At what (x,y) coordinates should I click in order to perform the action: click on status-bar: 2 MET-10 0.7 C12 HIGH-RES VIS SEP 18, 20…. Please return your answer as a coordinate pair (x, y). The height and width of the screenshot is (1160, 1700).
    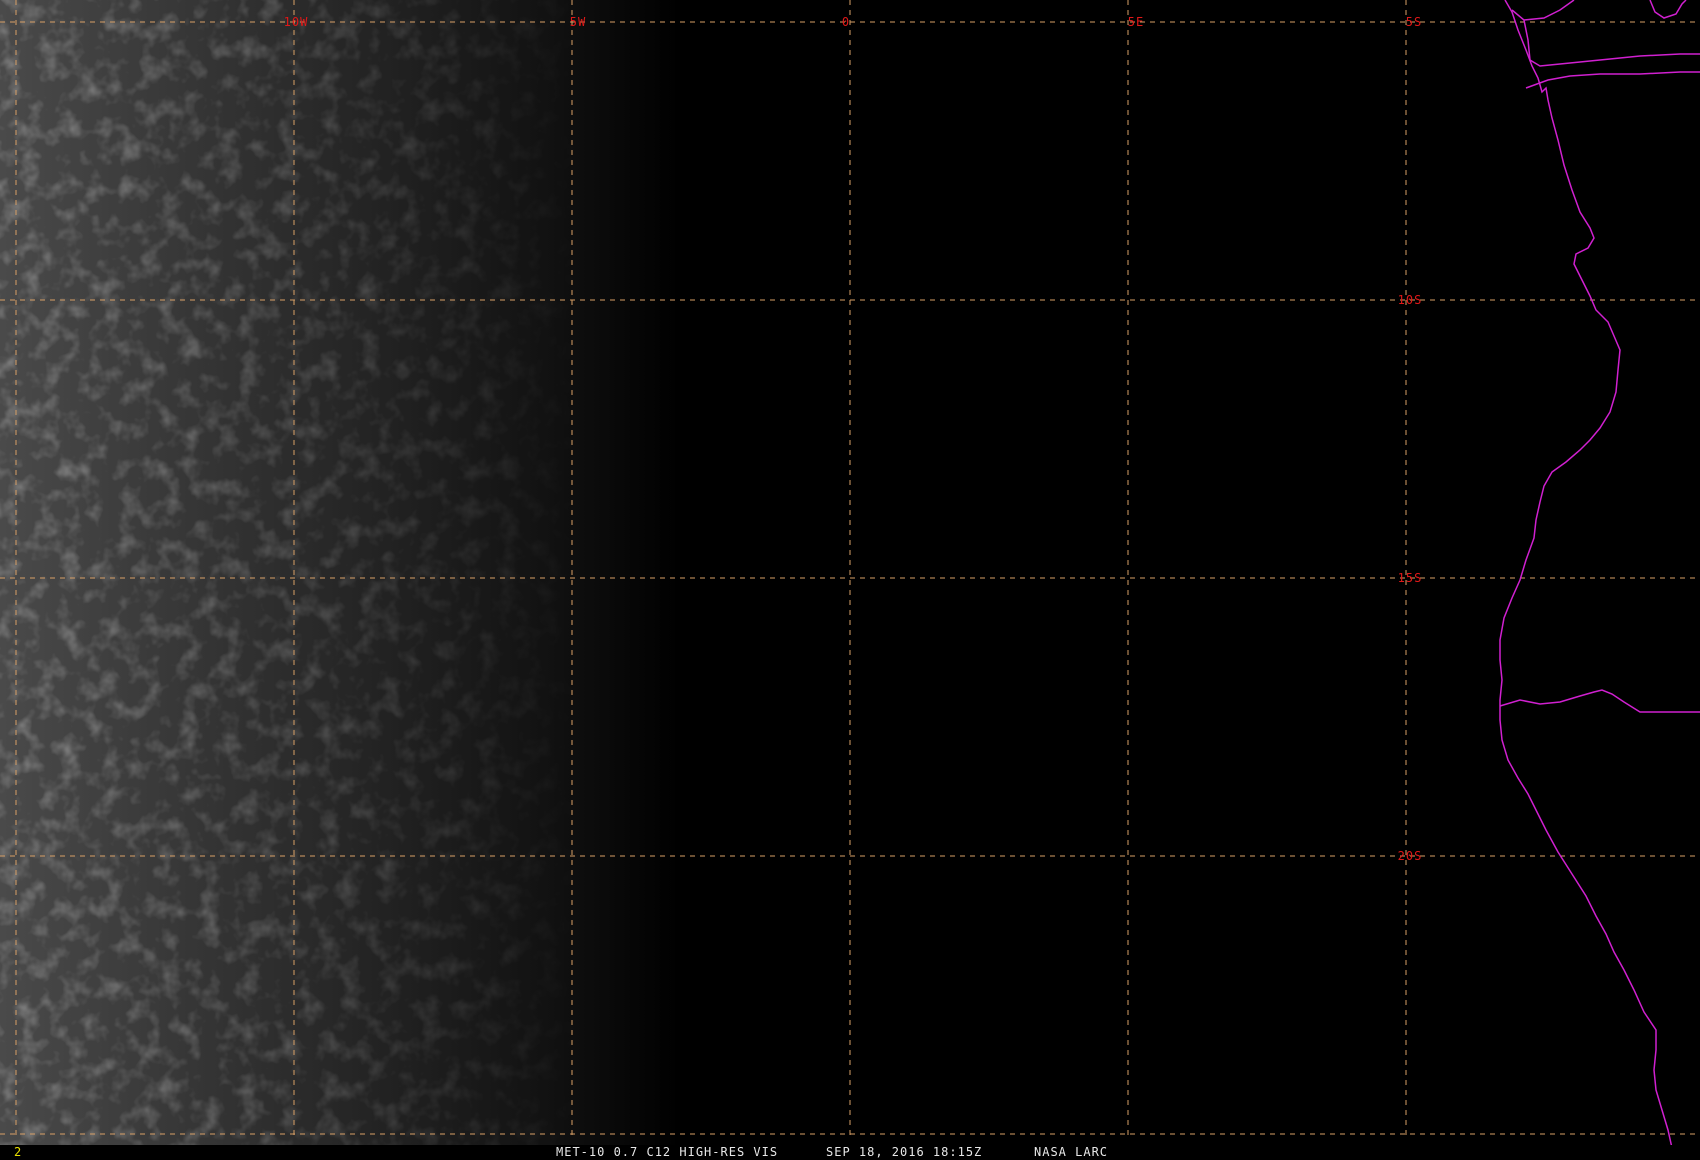
    Looking at the image, I should click on (850, 1152).